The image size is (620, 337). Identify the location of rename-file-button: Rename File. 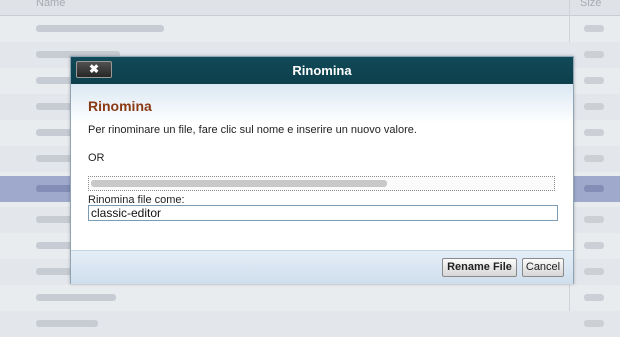
(479, 267).